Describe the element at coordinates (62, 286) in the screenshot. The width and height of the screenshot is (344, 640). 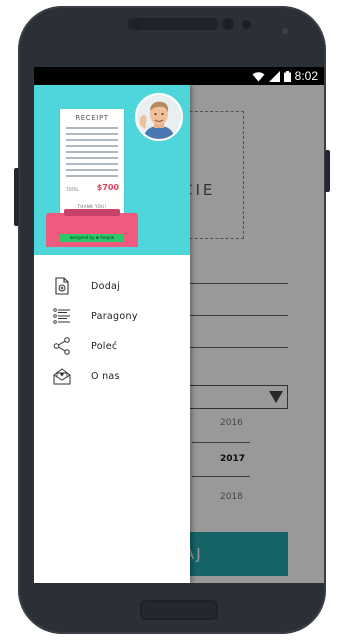
I see `add-receipt-icon` at that location.